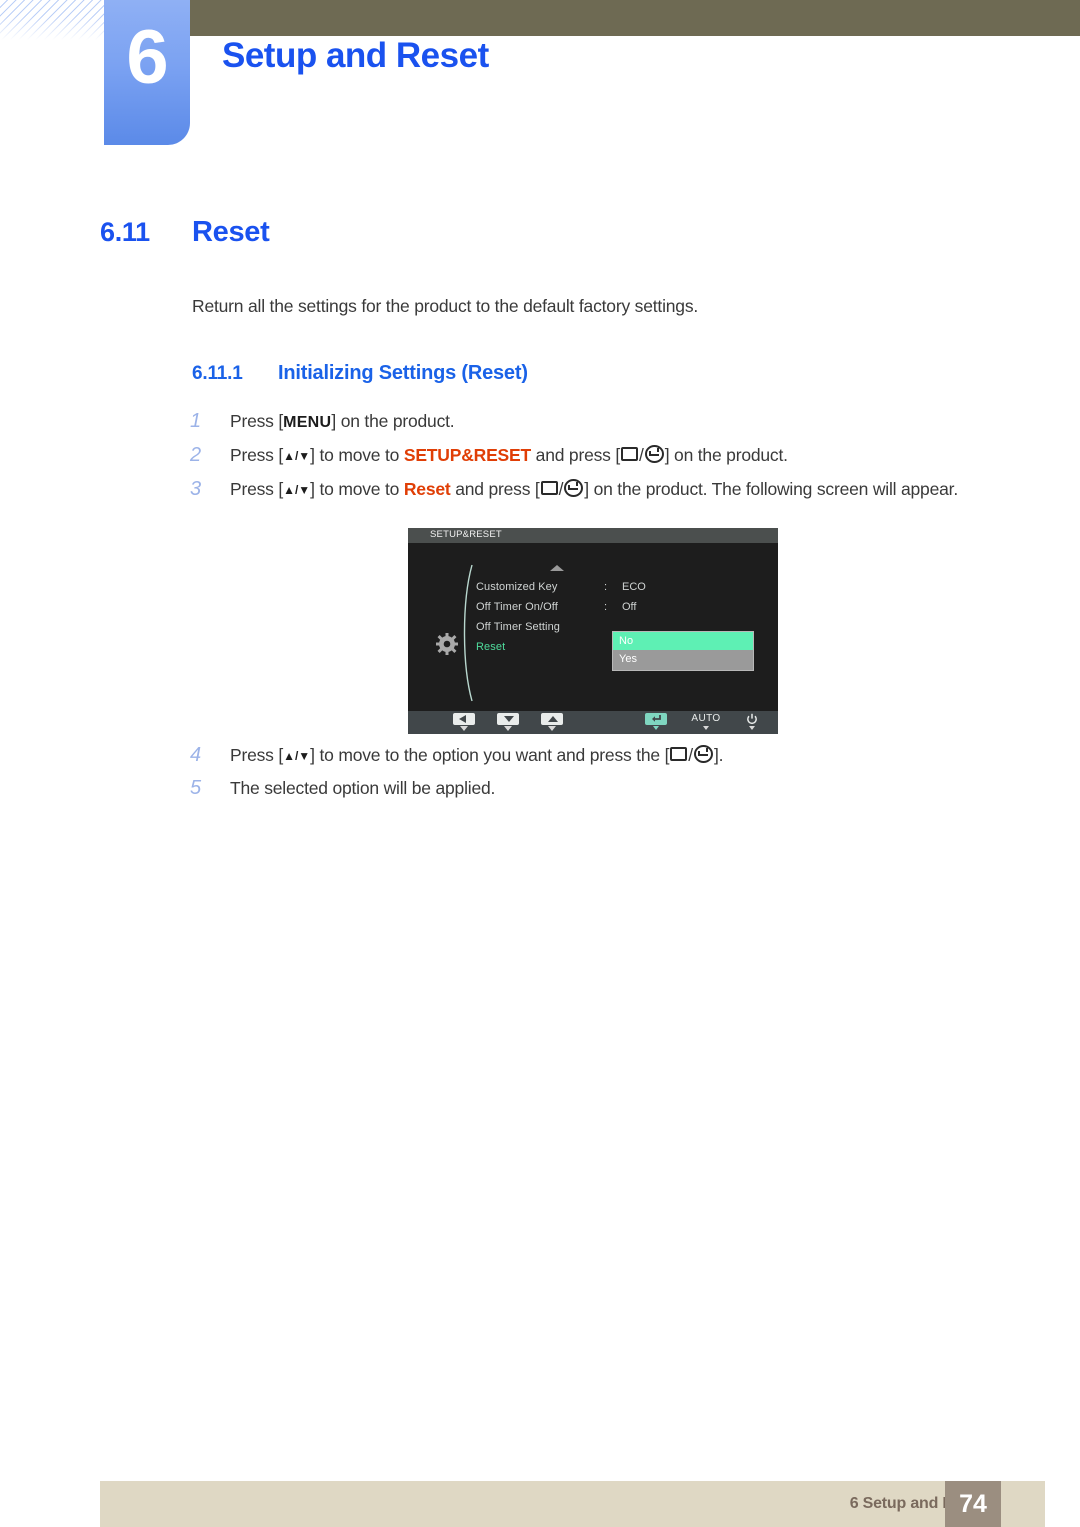 This screenshot has height=1527, width=1080. I want to click on osd-back-button, so click(464, 722).